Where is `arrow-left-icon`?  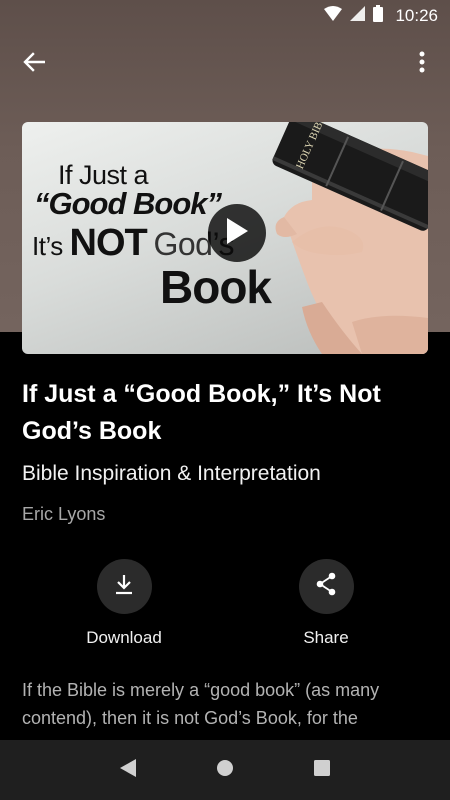
arrow-left-icon is located at coordinates (34, 64).